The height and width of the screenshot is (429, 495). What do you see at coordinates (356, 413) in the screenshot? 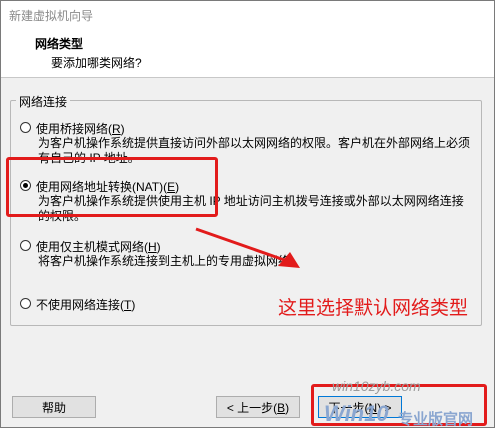
I see `watermark-brand: Win10` at bounding box center [356, 413].